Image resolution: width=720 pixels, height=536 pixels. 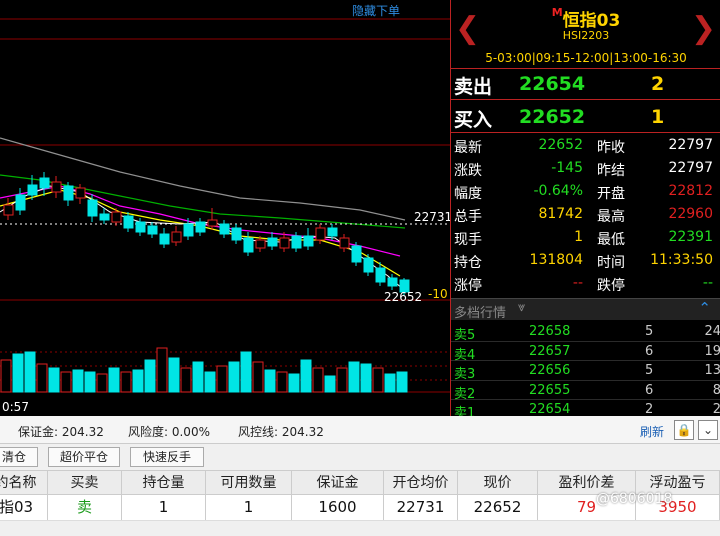 I want to click on quote-label: 昨结, so click(x=611, y=171).